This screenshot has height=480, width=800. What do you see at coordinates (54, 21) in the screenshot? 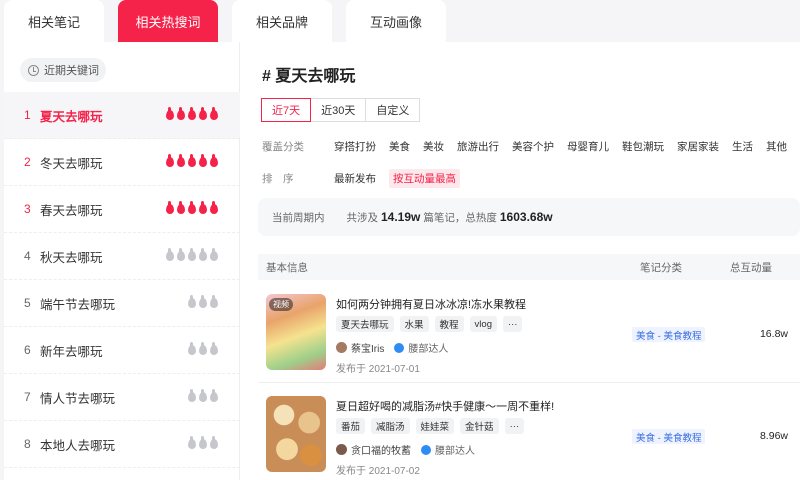
I see `tab-related-notes: 相关笔记` at bounding box center [54, 21].